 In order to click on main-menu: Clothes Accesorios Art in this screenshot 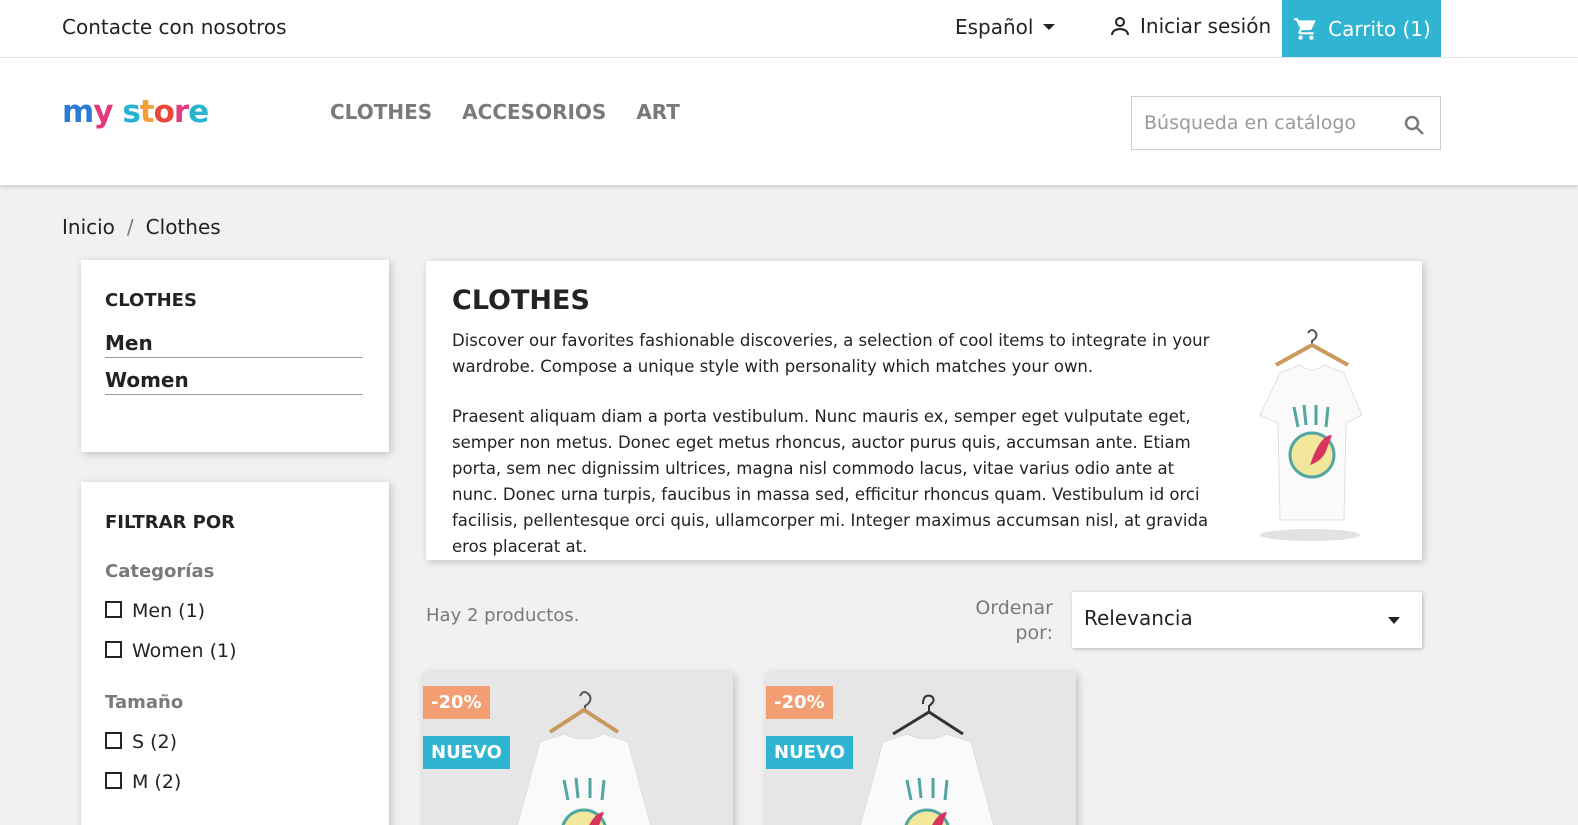, I will do `click(505, 112)`.